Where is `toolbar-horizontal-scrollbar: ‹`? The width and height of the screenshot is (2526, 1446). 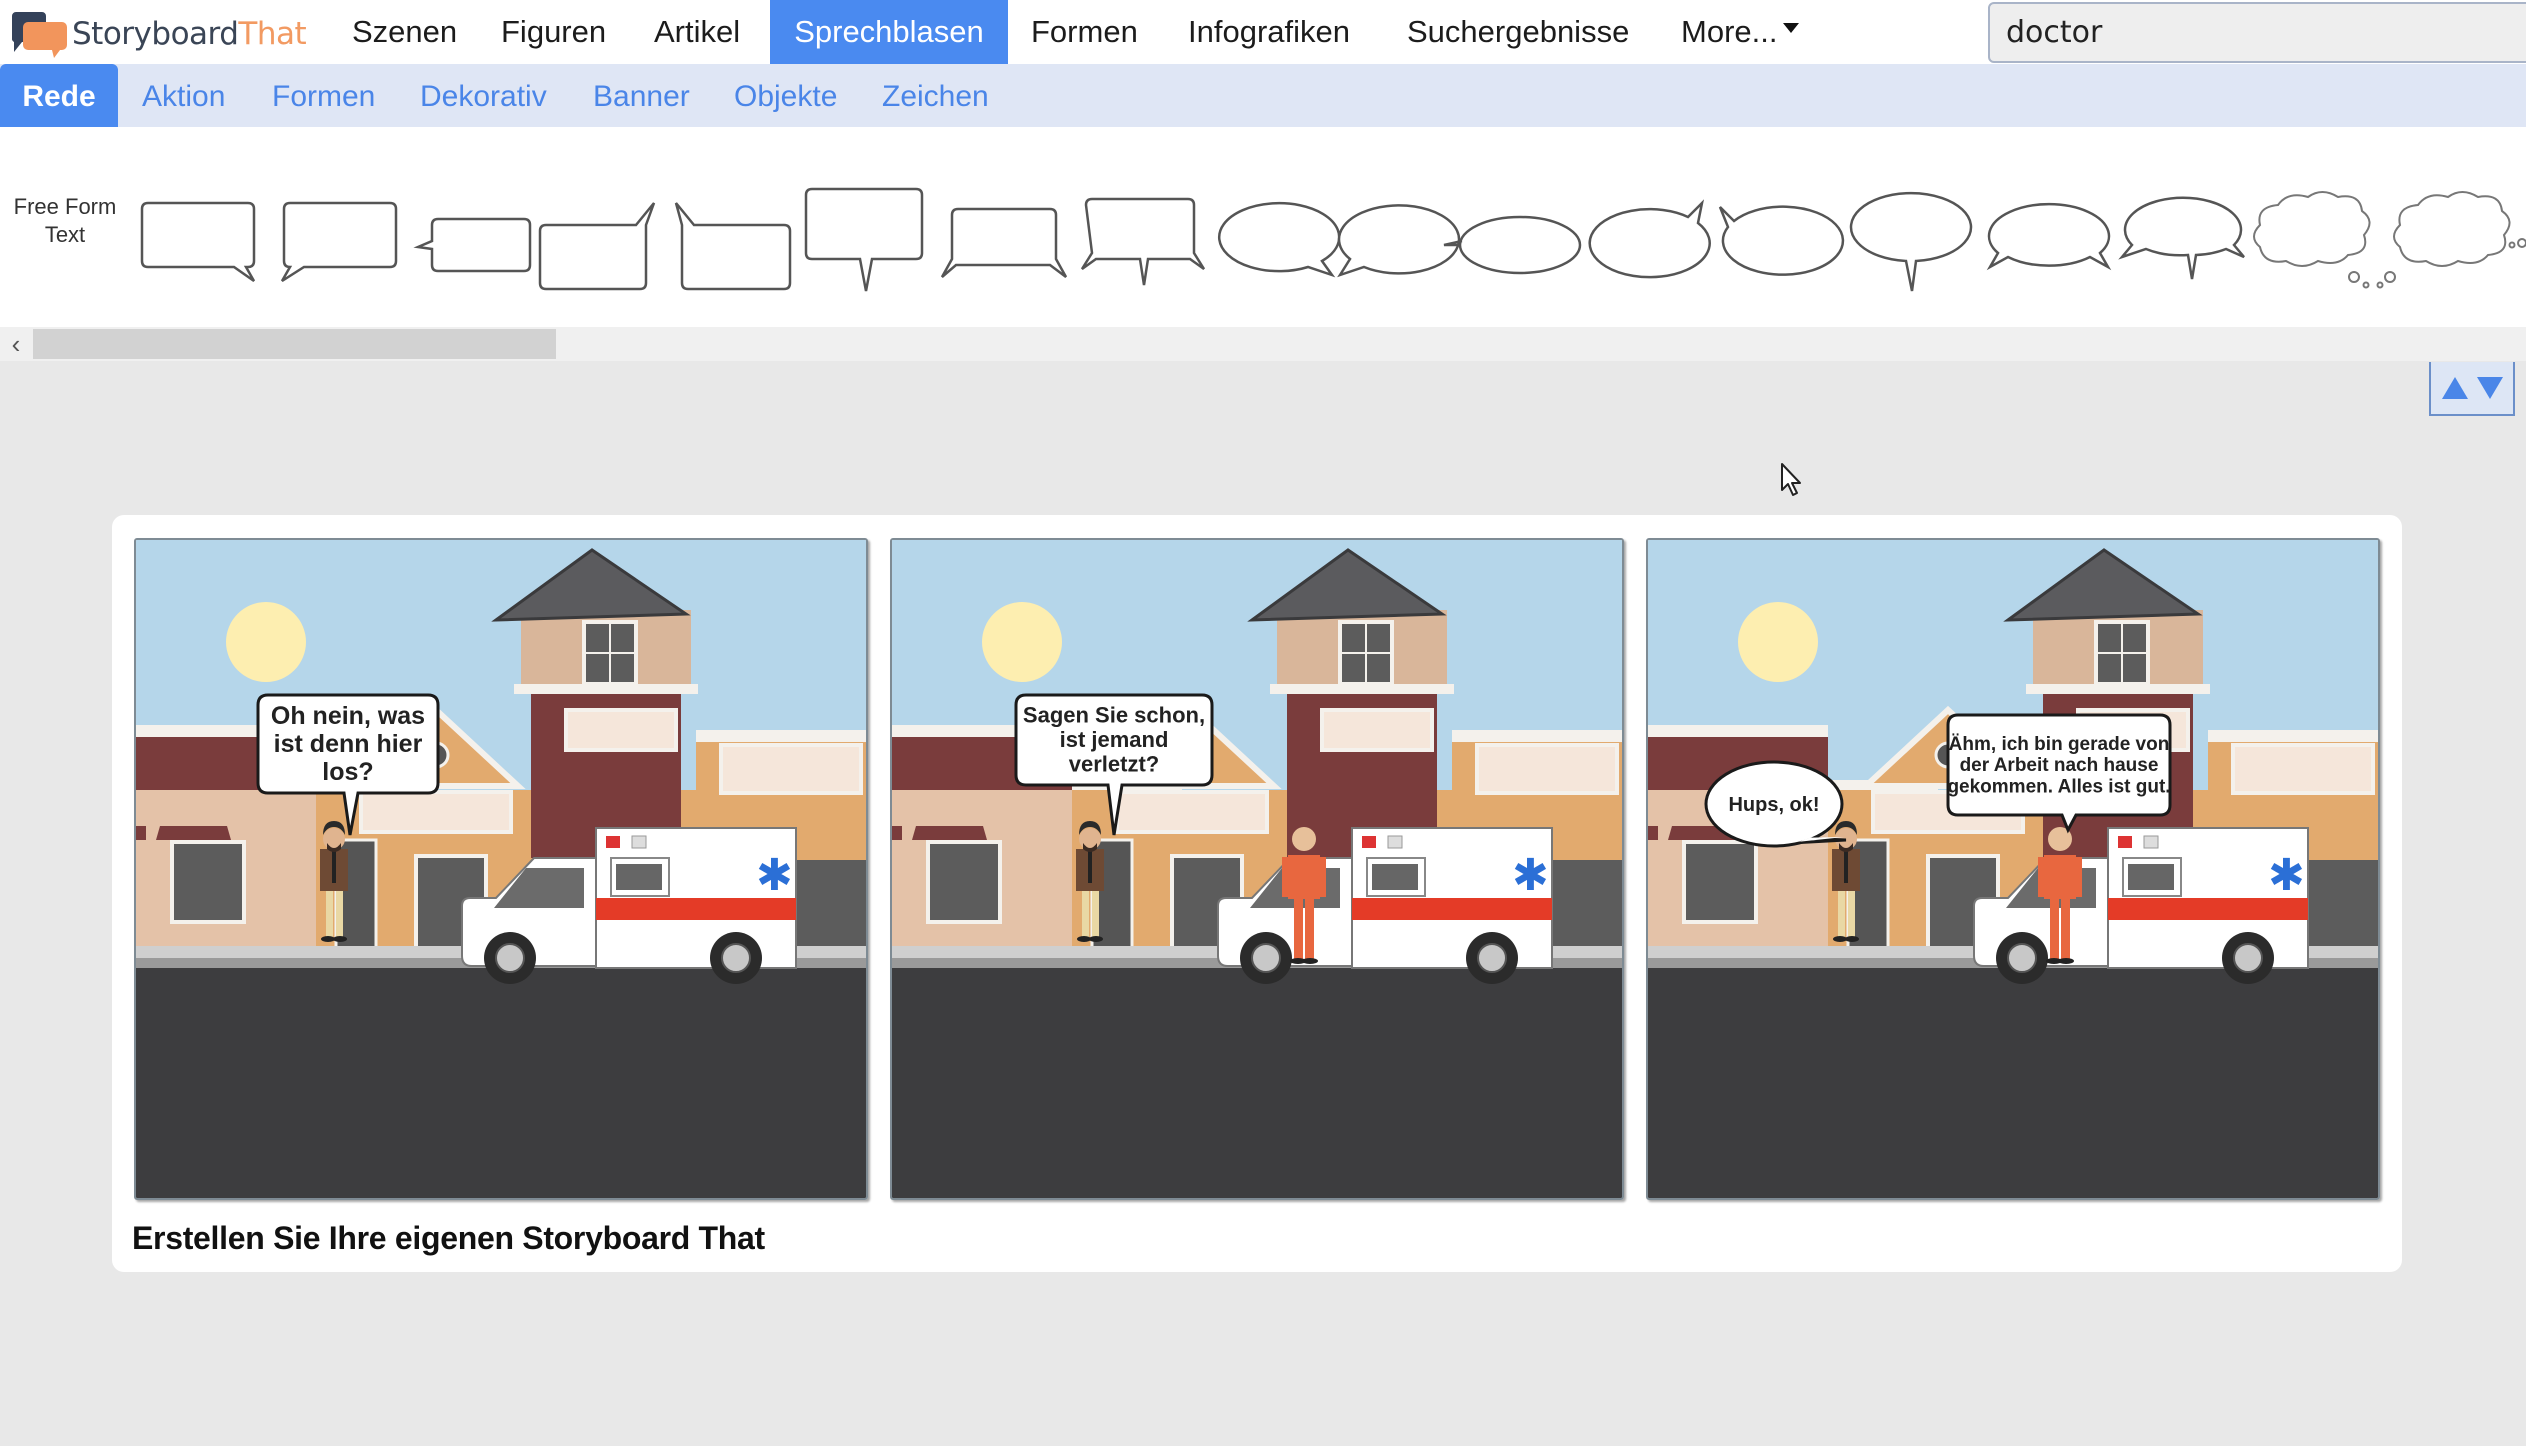 toolbar-horizontal-scrollbar: ‹ is located at coordinates (1263, 344).